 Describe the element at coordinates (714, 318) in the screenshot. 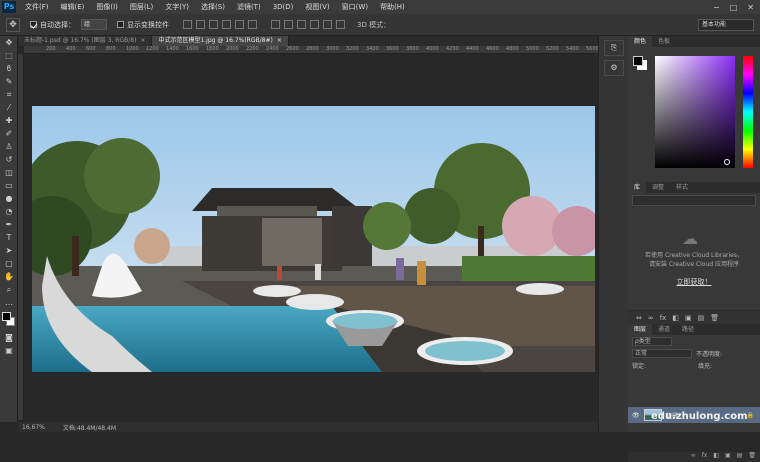

I see `trash-icon: 🗑` at that location.